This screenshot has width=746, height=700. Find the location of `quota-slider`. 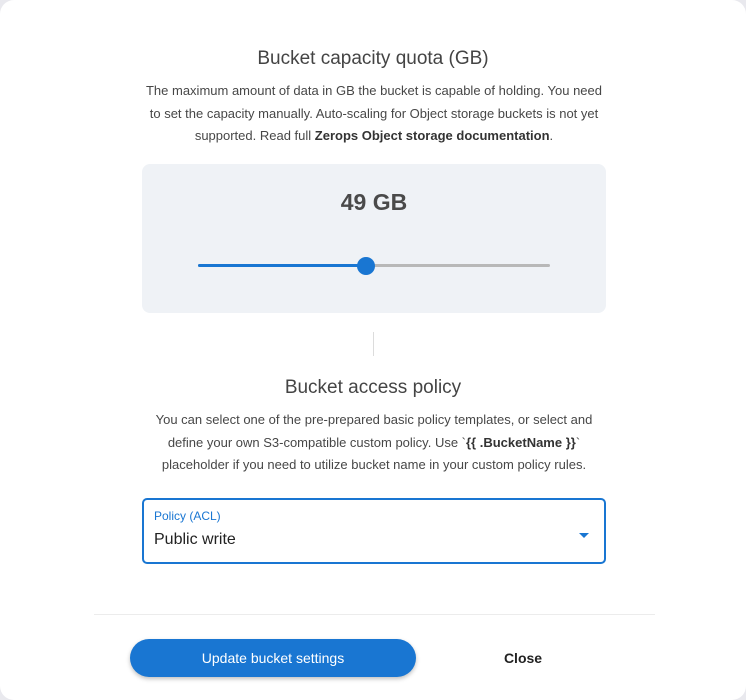

quota-slider is located at coordinates (374, 266).